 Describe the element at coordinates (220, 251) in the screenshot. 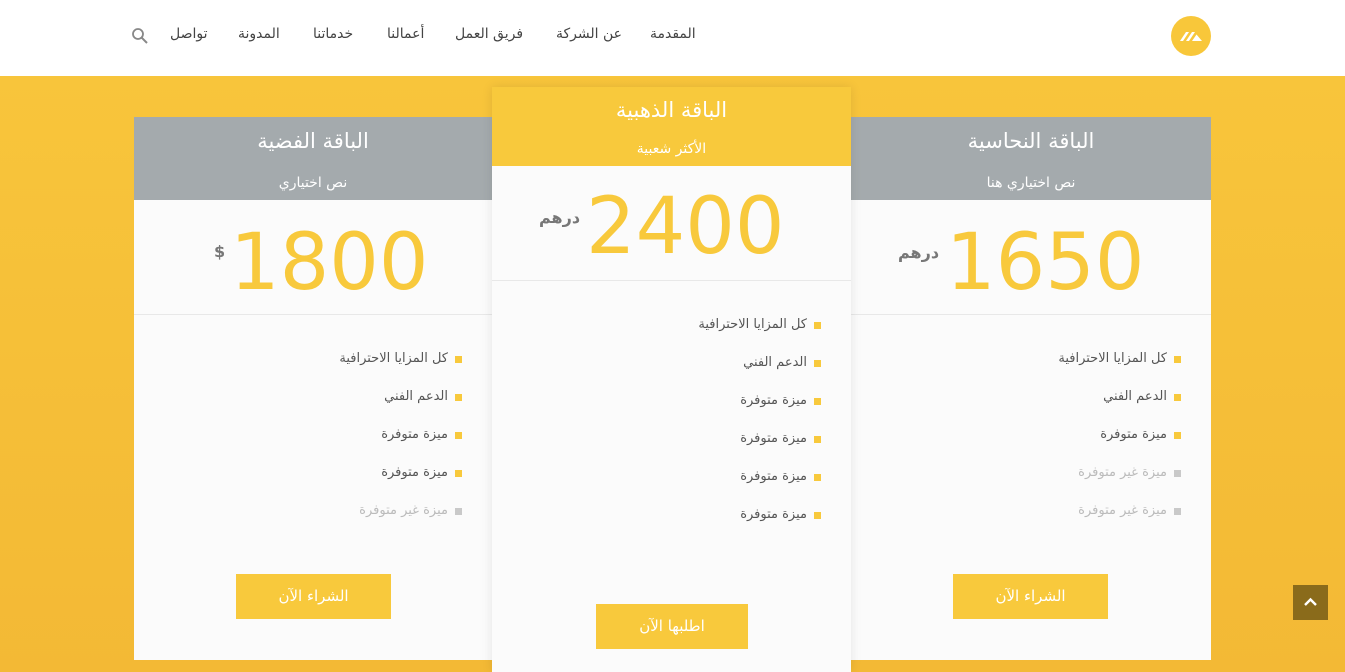

I see `price-currency: $` at that location.